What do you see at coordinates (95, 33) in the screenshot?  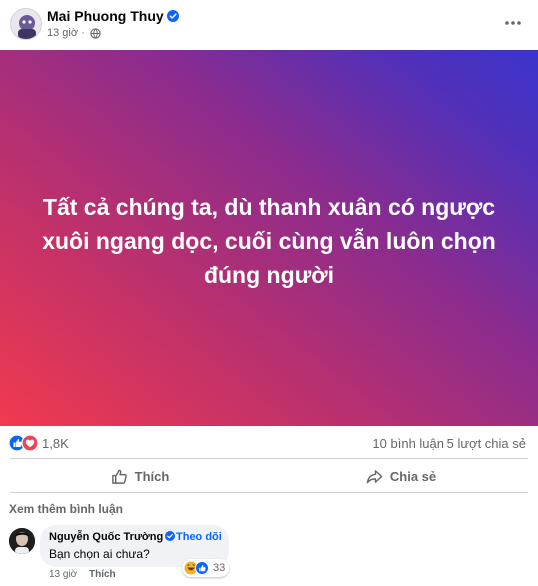 I see `globe-icon` at bounding box center [95, 33].